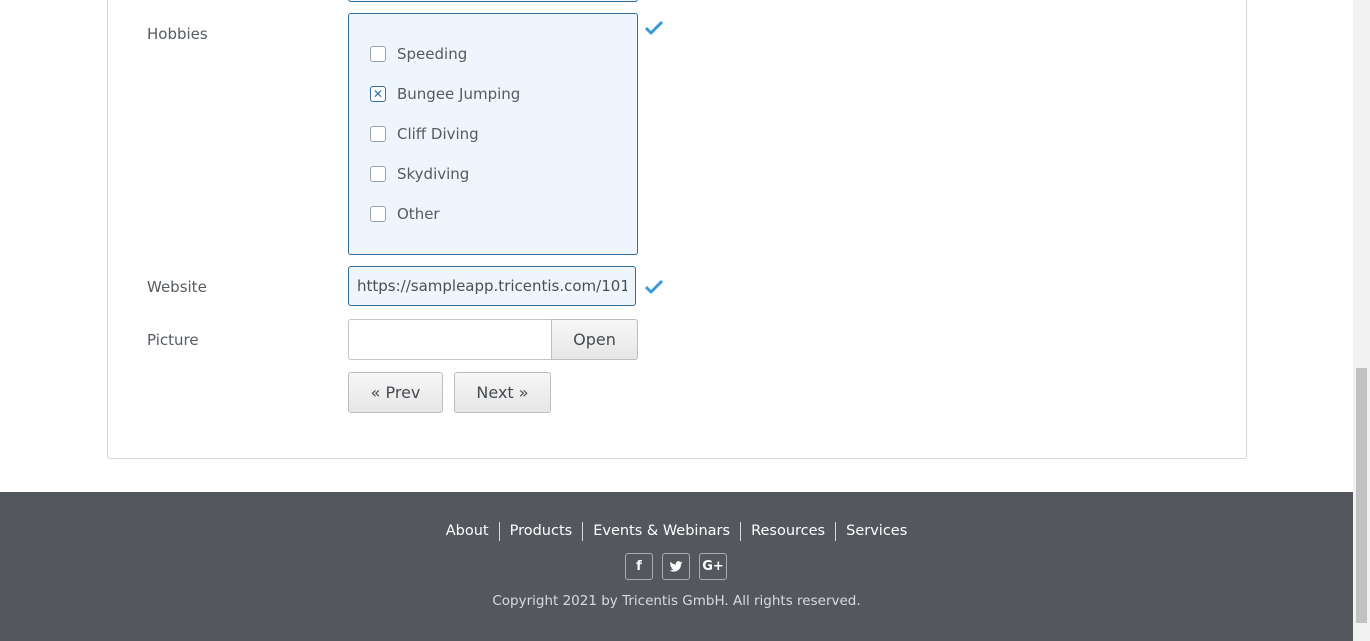  I want to click on hobby-label: Bungee Jumping, so click(459, 94).